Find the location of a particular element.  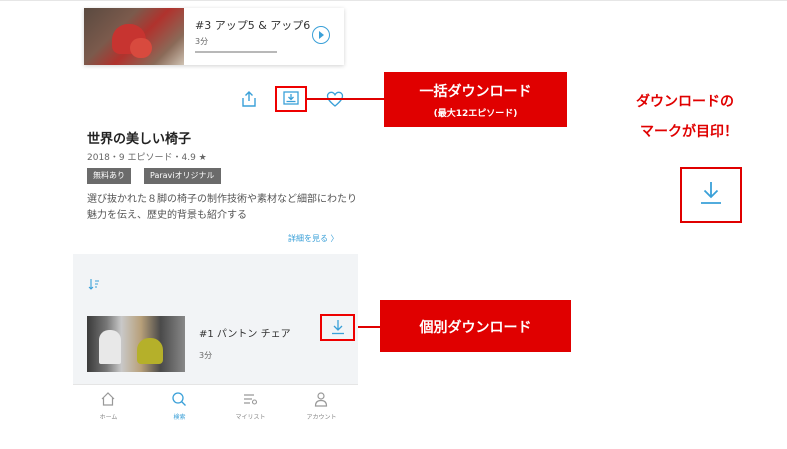

sort-icon is located at coordinates (94, 284).